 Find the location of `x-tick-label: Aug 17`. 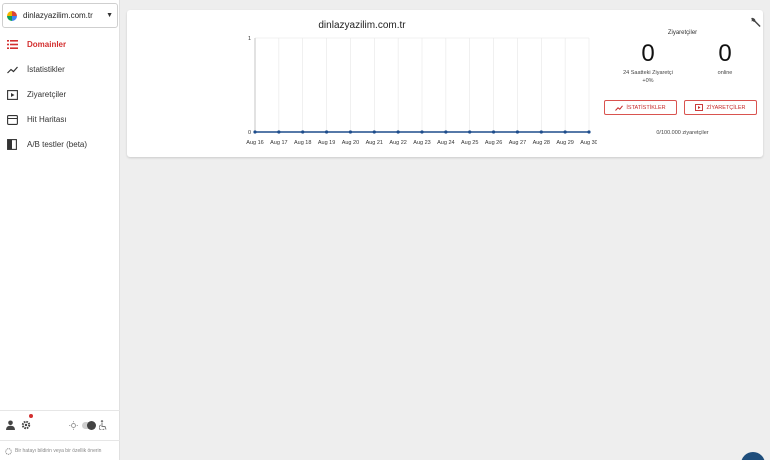

x-tick-label: Aug 17 is located at coordinates (278, 143).